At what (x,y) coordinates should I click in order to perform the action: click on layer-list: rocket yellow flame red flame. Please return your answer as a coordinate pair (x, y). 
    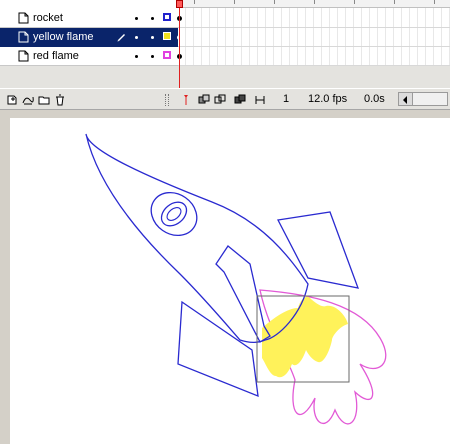
    Looking at the image, I should click on (89, 33).